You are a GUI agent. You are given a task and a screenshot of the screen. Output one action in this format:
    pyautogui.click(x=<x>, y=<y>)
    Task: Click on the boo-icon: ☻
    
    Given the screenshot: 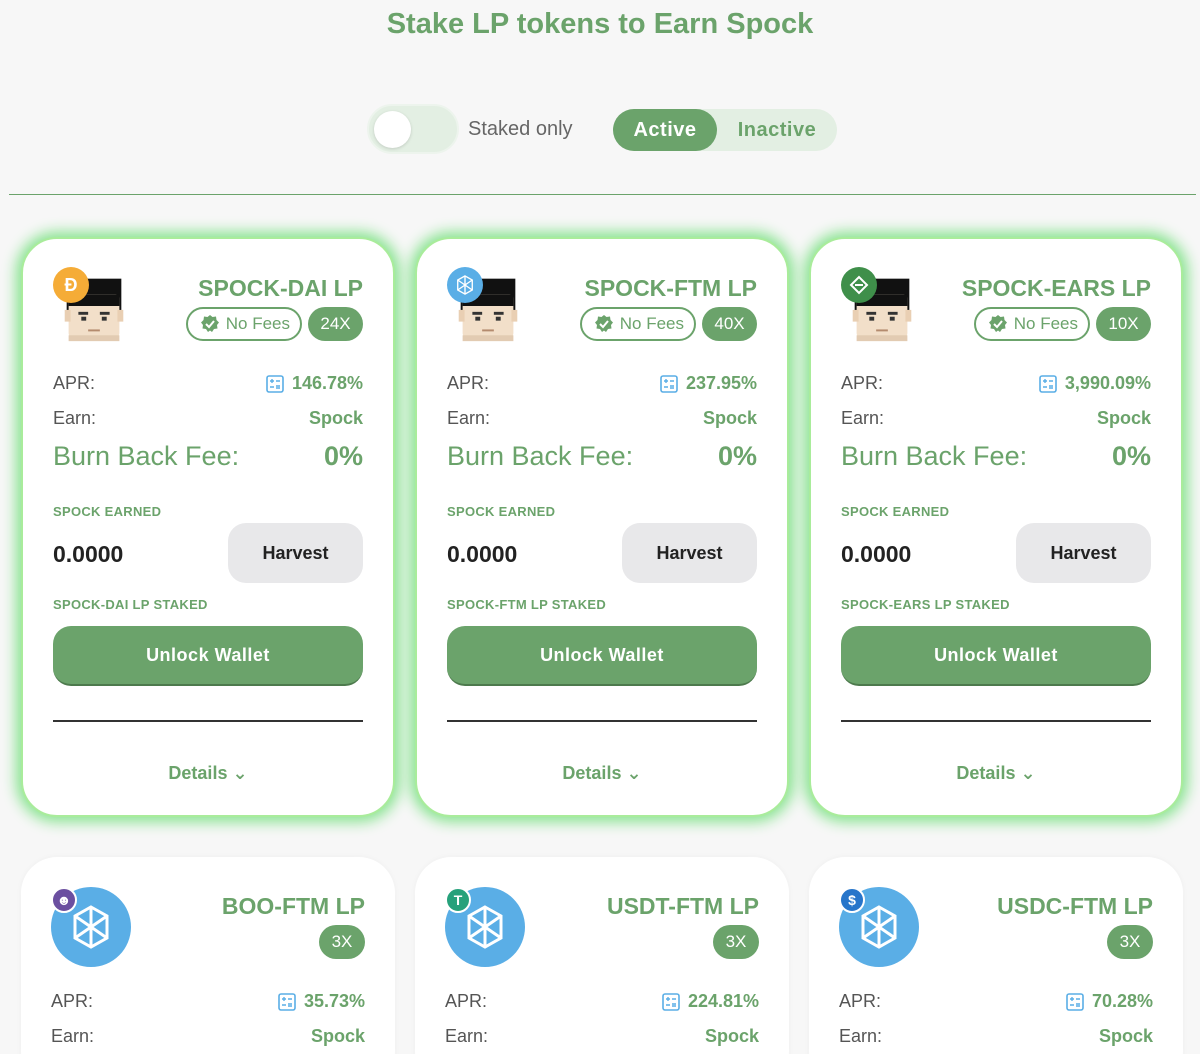 What is the action you would take?
    pyautogui.click(x=64, y=900)
    